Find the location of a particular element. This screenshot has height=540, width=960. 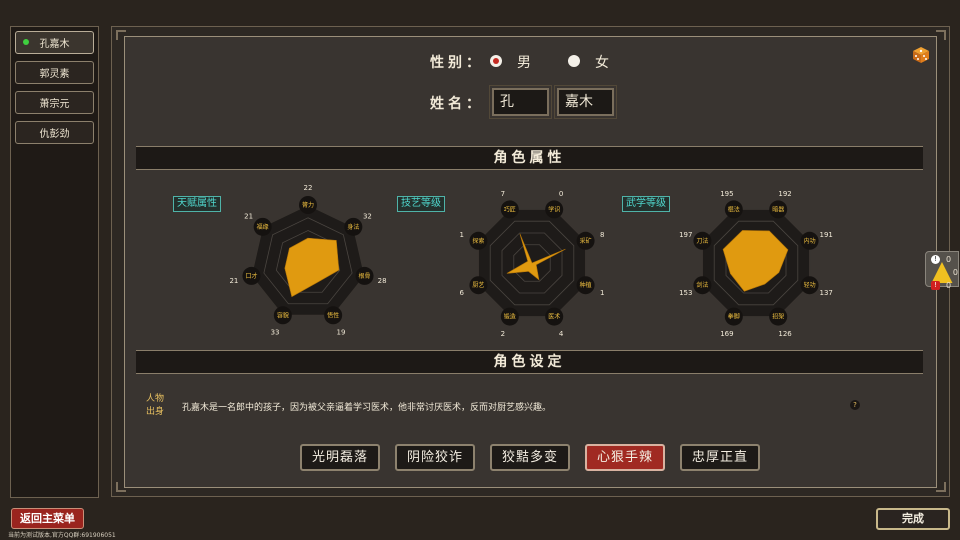

radar-chart-talent: 膂力 22 身法 32 根骨 28 悟性 19 容貌 33 口才 21 福缘 21 is located at coordinates (308, 260).